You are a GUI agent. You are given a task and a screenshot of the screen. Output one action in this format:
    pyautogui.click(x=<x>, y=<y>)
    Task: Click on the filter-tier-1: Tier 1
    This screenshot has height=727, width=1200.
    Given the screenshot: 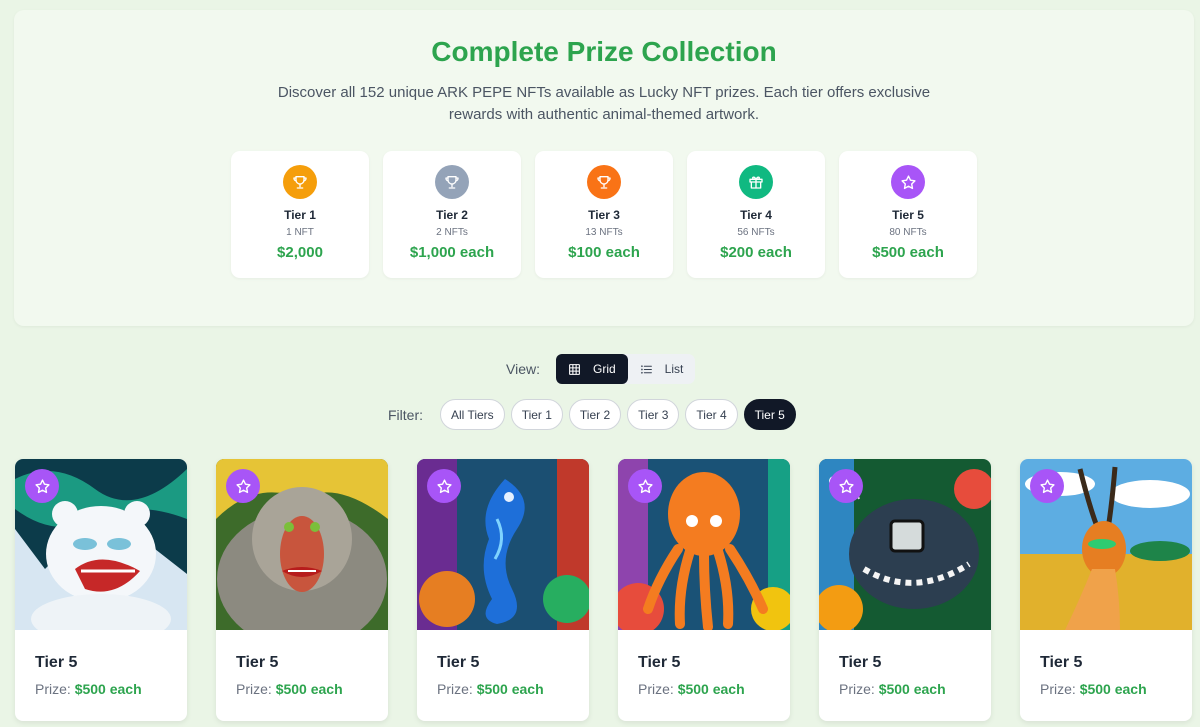 What is the action you would take?
    pyautogui.click(x=536, y=414)
    